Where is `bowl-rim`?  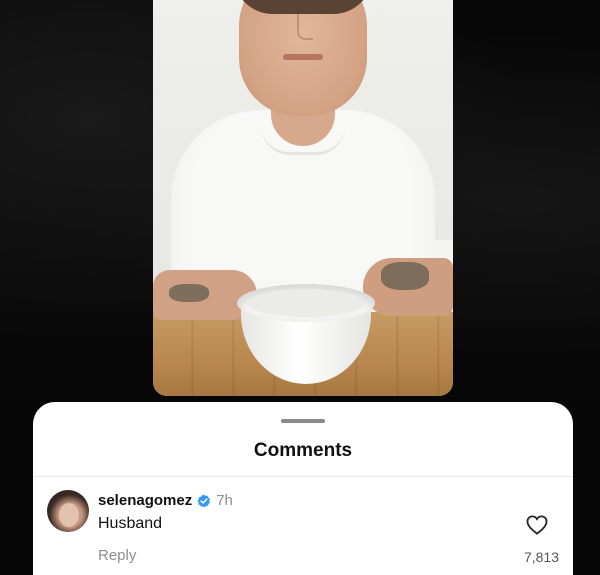
bowl-rim is located at coordinates (306, 303).